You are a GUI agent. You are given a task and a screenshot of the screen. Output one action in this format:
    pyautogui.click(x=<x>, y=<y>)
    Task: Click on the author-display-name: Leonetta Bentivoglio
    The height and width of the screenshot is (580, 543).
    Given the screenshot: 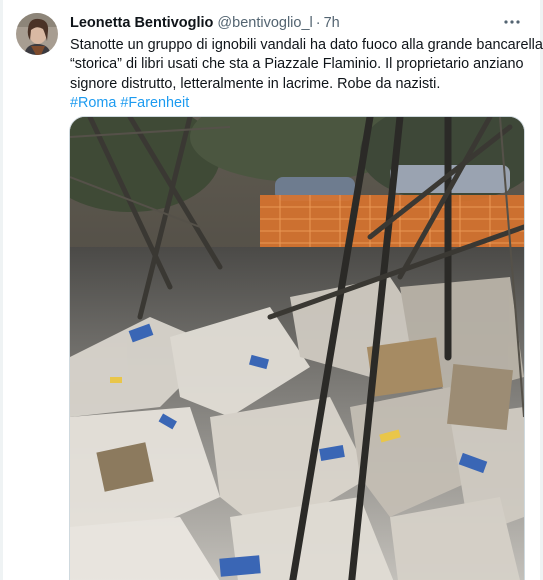 What is the action you would take?
    pyautogui.click(x=141, y=23)
    